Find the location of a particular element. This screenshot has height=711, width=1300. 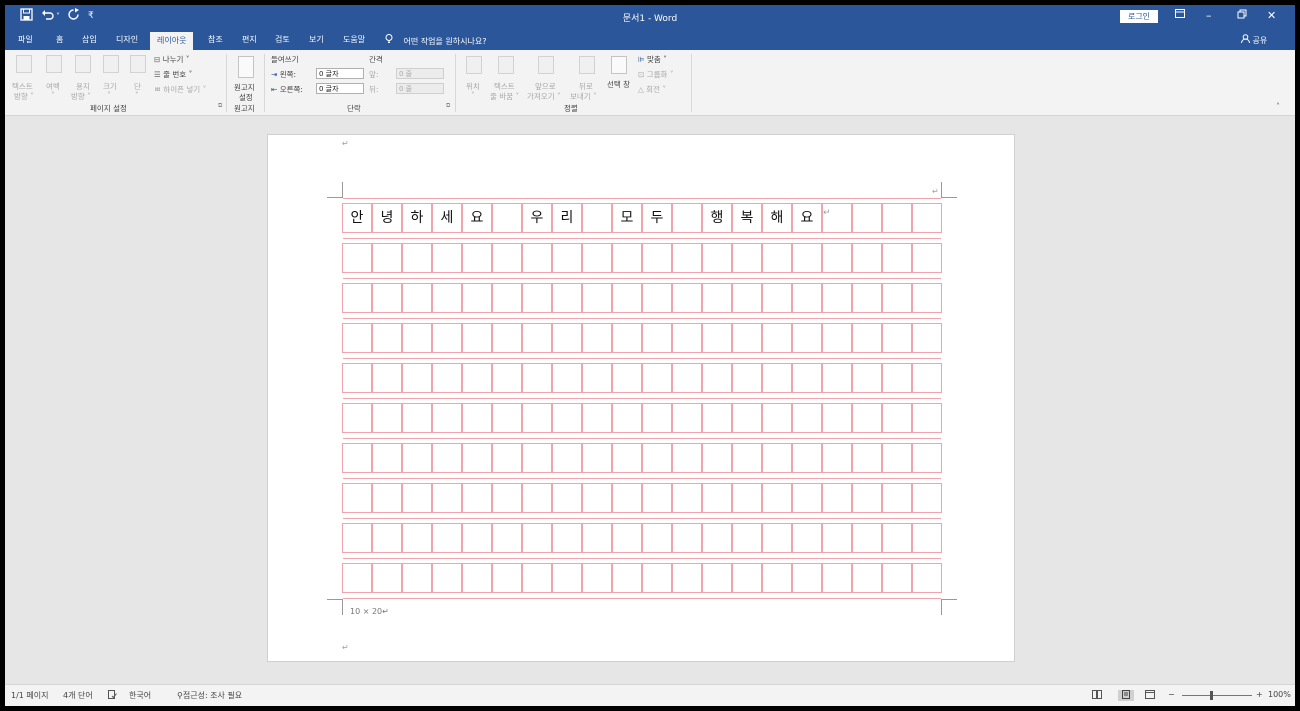

page-count: 1/1 페이지 is located at coordinates (30, 695).